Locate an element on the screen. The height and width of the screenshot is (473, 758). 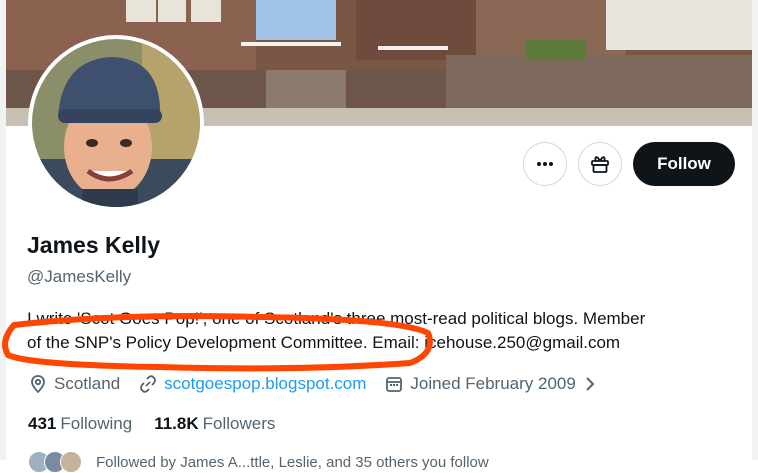
chevron-right-icon is located at coordinates (590, 384).